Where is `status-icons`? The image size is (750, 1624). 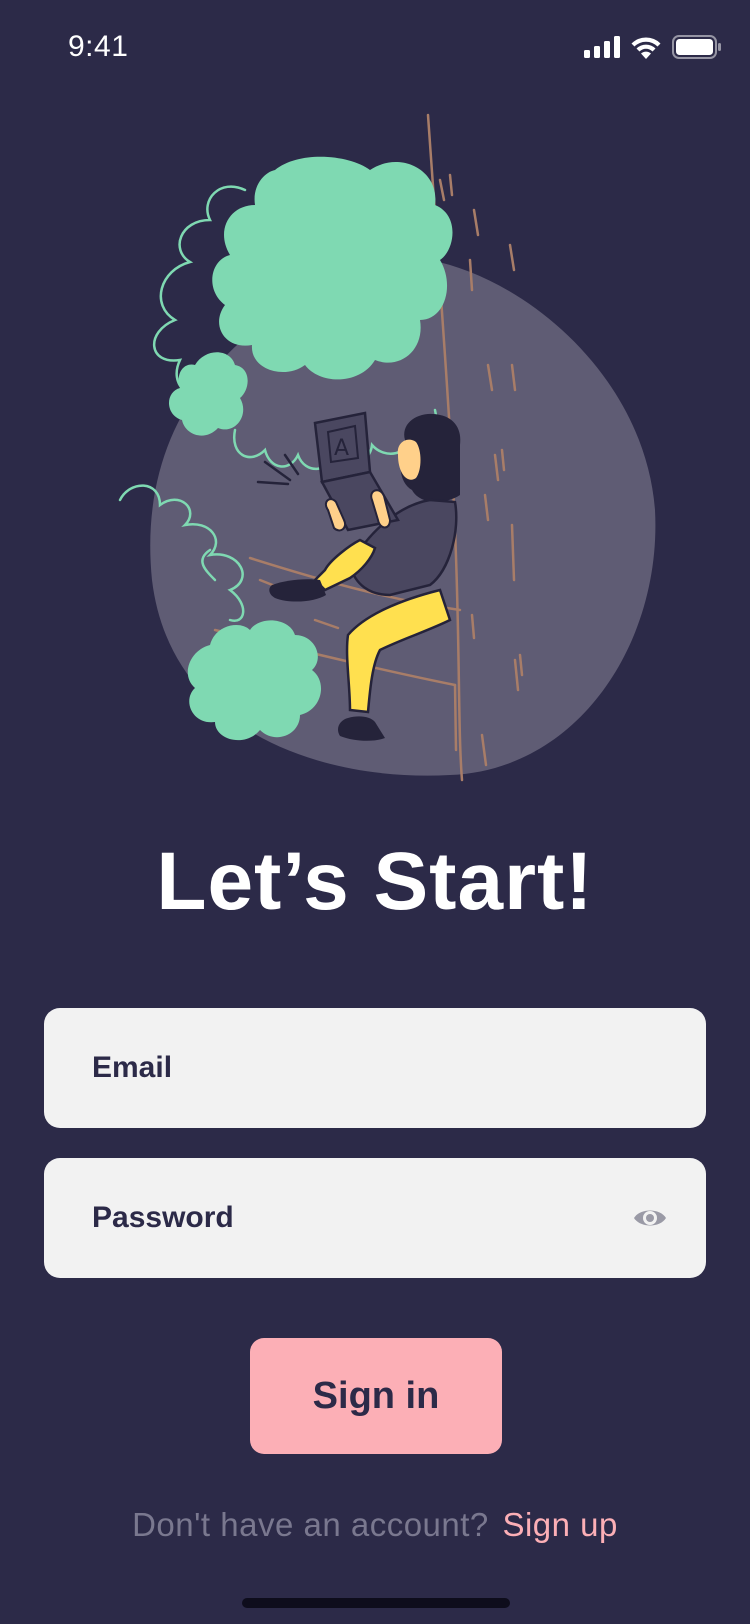 status-icons is located at coordinates (653, 47).